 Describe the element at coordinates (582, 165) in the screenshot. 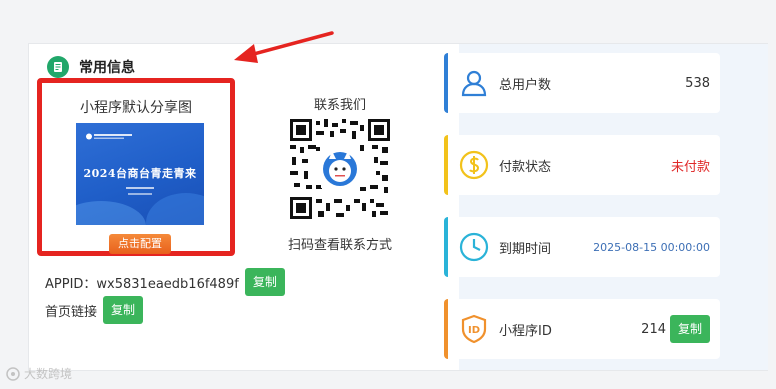

I see `stat-card-payment-status: 付款状态 未付款` at that location.